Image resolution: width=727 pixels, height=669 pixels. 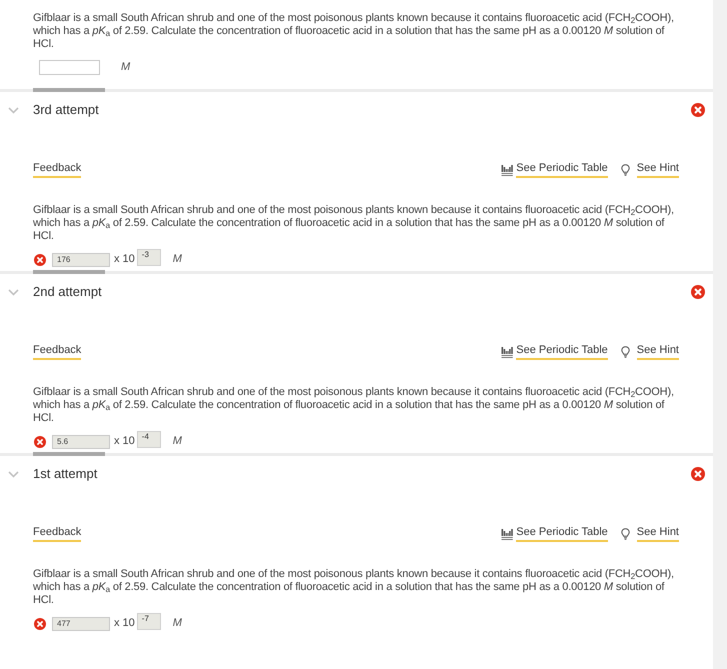 I want to click on exponent-field: -4, so click(x=148, y=439).